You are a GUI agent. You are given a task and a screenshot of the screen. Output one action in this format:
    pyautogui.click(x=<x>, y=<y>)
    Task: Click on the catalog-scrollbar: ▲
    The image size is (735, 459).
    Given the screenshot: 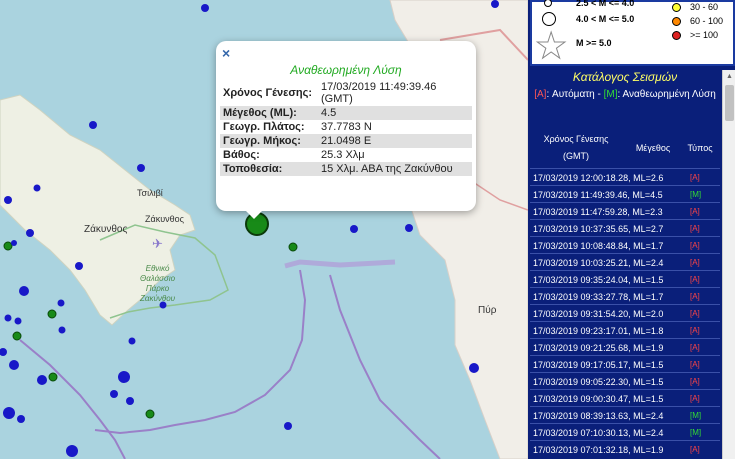 What is the action you would take?
    pyautogui.click(x=728, y=264)
    